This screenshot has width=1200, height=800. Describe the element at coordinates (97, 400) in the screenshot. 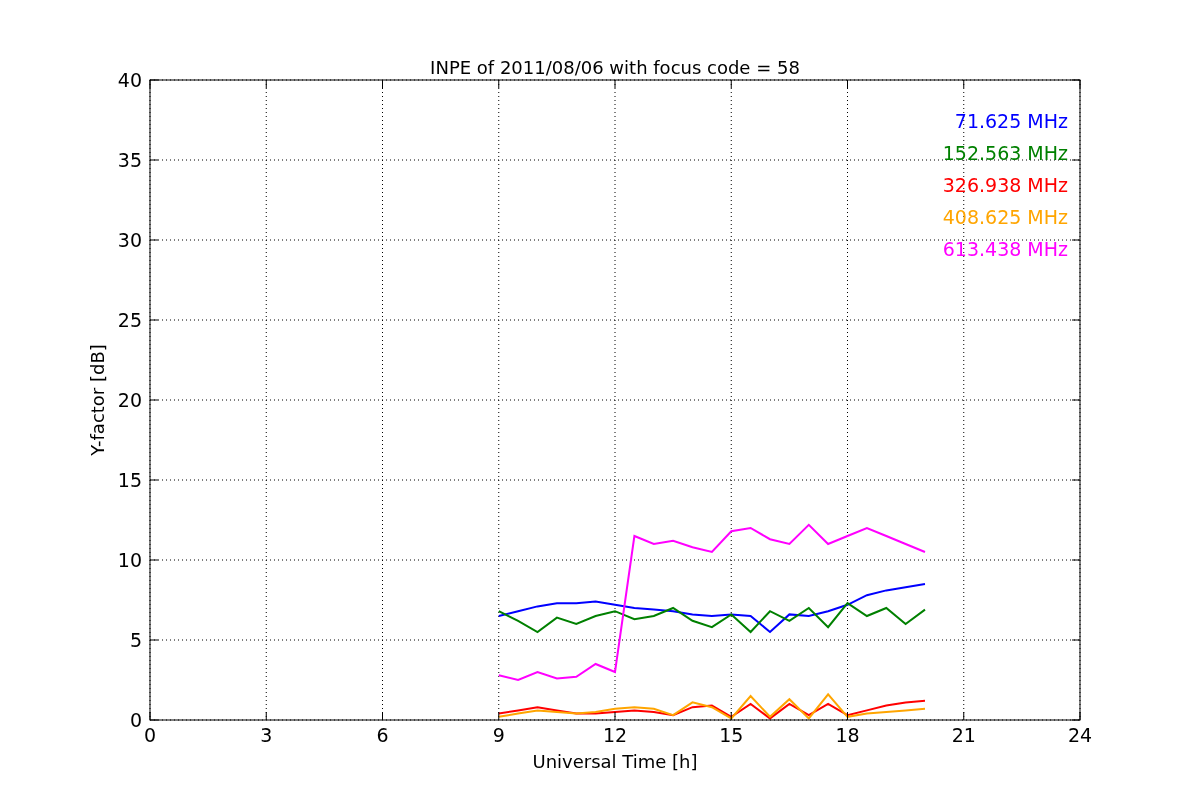

I see `y-axis-label: Y-factor [dB]` at that location.